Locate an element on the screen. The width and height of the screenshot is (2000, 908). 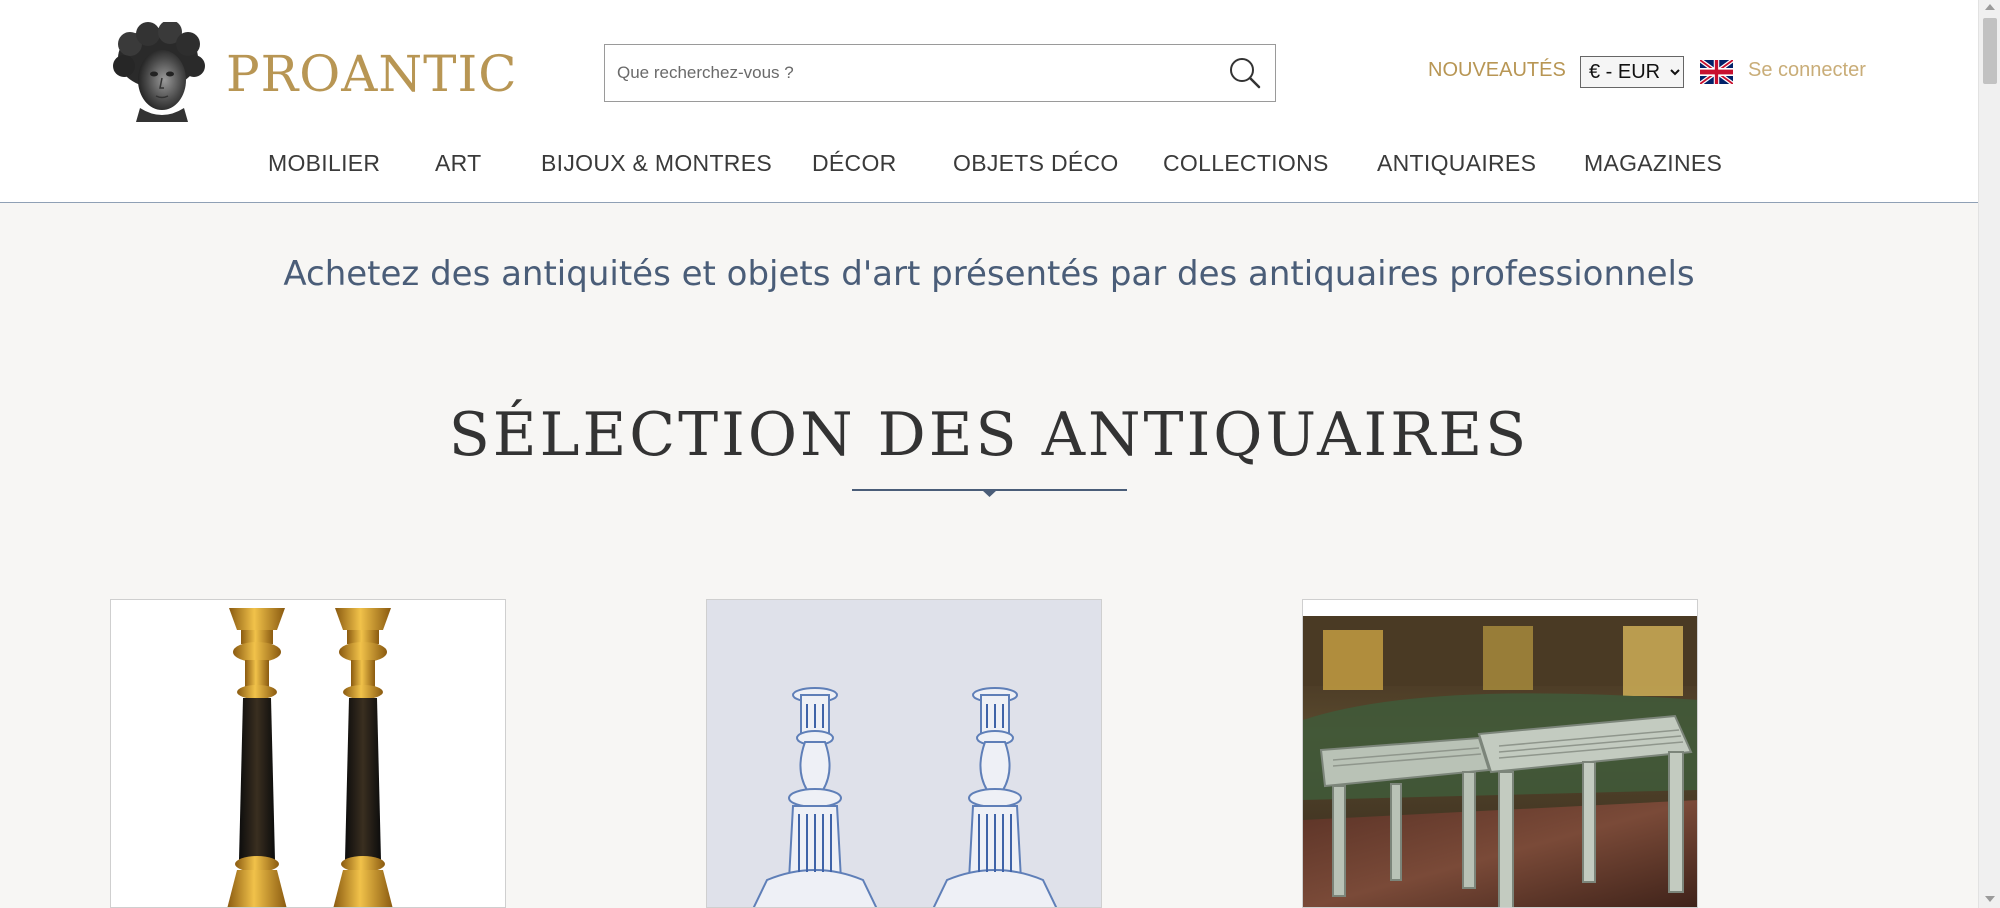
candlesticks-faience-image is located at coordinates (904, 753).